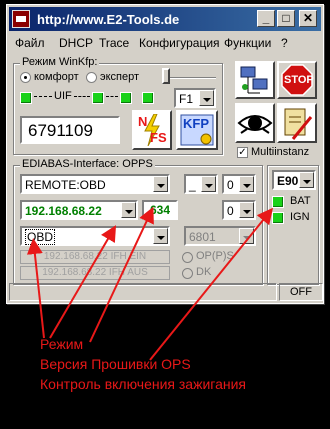  What do you see at coordinates (35, 288) in the screenshot?
I see `arrow-to-mode` at bounding box center [35, 288].